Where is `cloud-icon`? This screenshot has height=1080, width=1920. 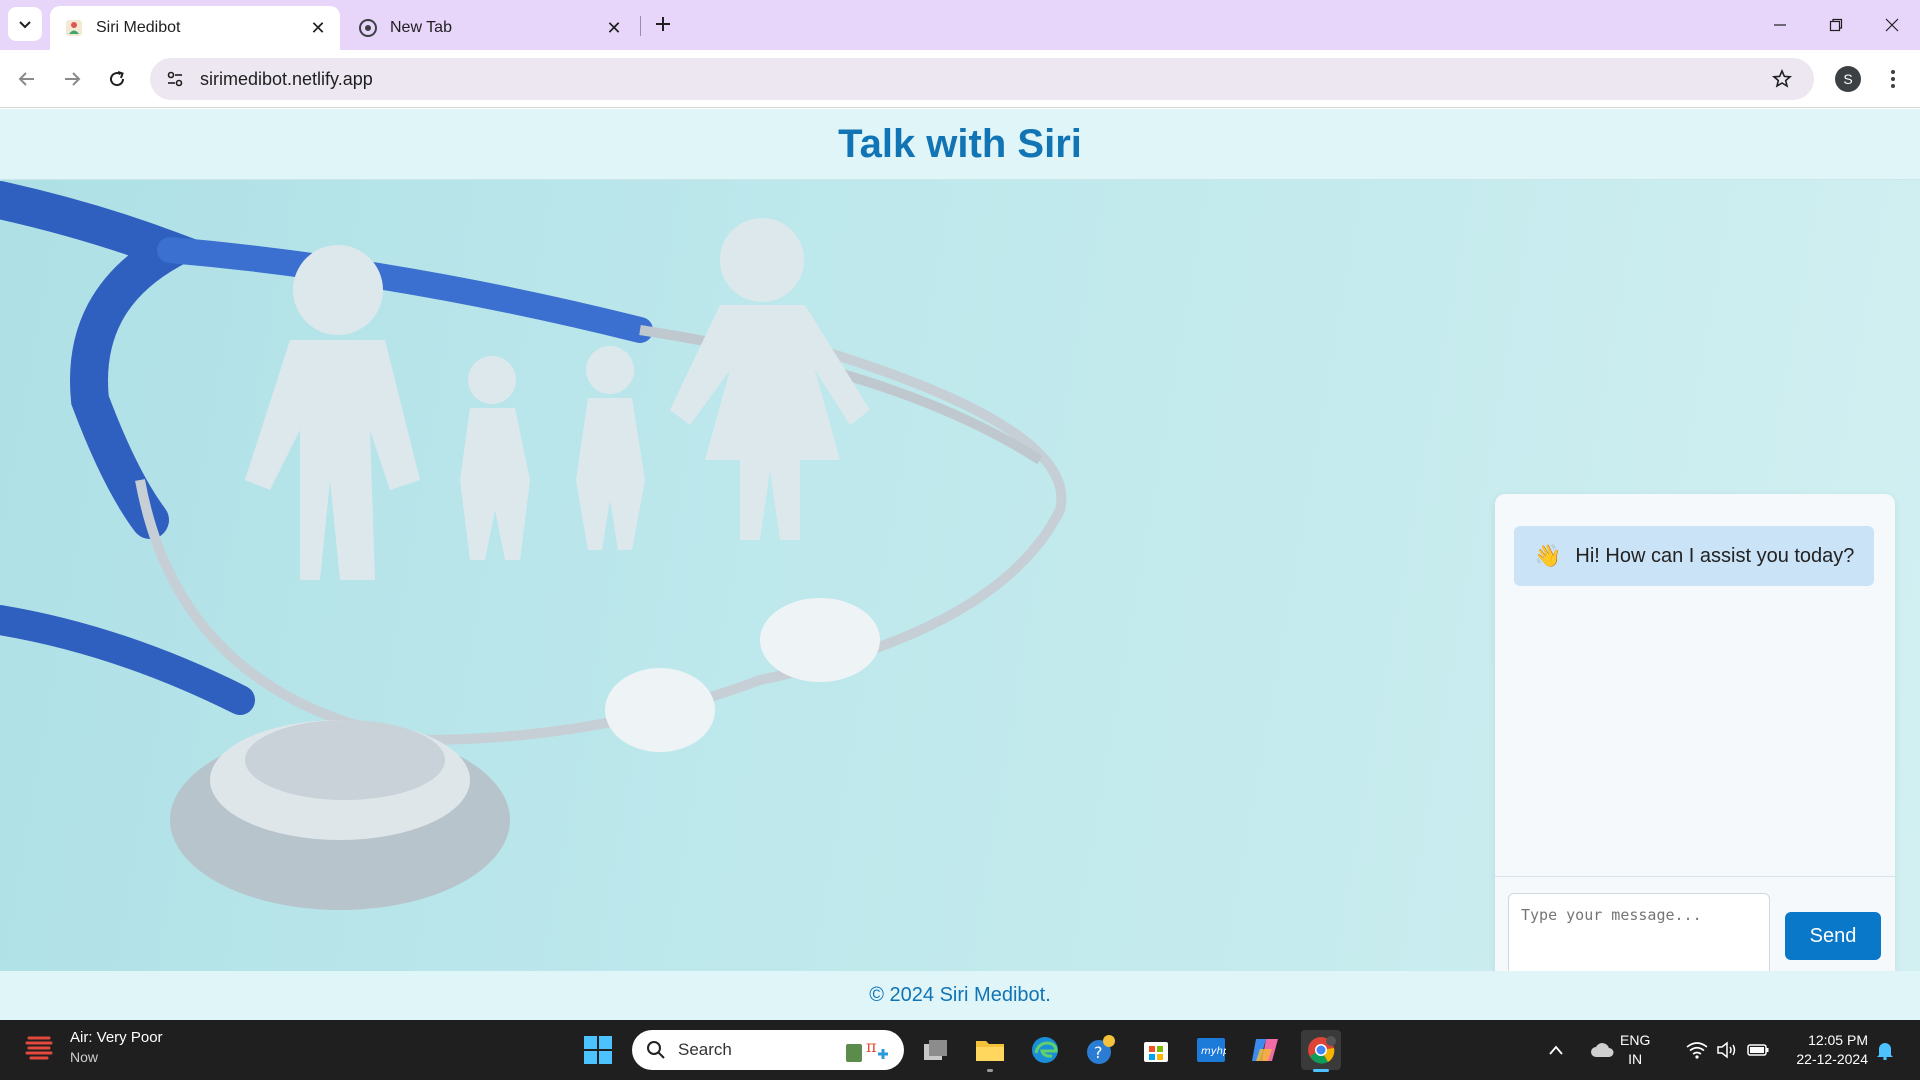
cloud-icon is located at coordinates (1602, 1050).